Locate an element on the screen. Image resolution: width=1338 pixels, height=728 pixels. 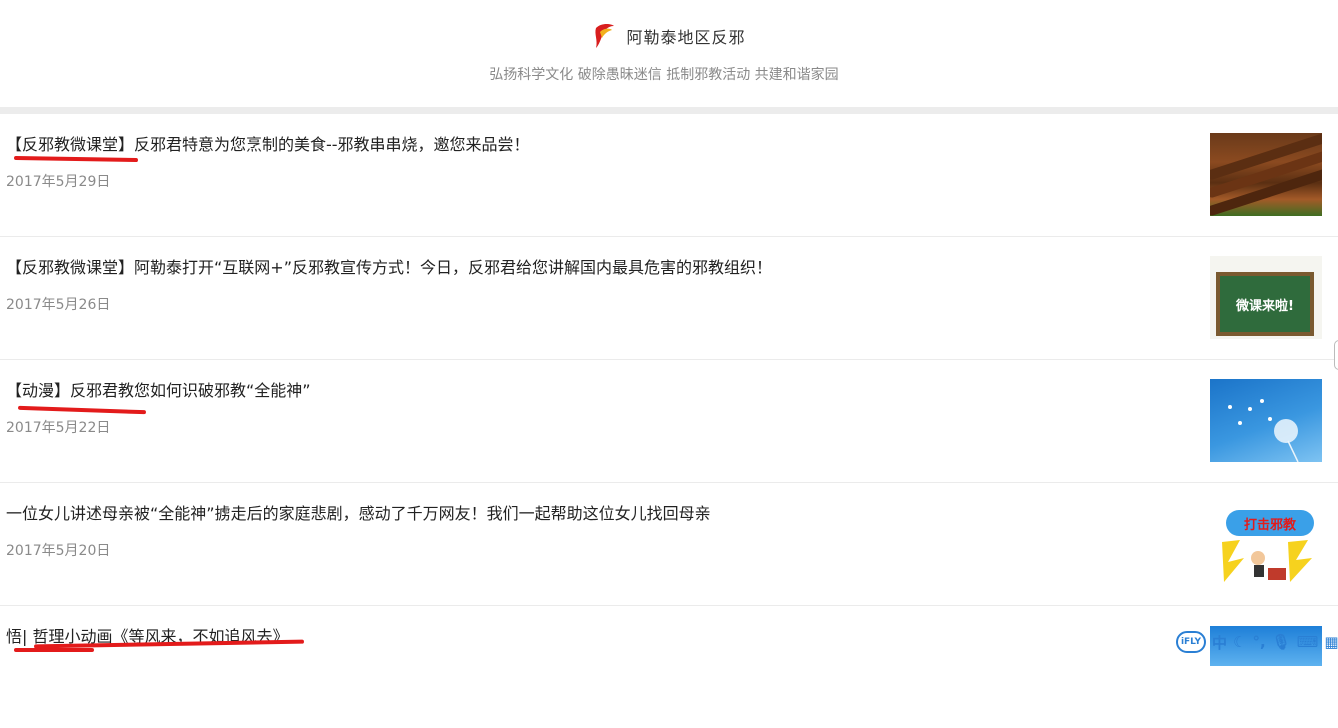
dandelion-thumbnail is located at coordinates (1266, 420).